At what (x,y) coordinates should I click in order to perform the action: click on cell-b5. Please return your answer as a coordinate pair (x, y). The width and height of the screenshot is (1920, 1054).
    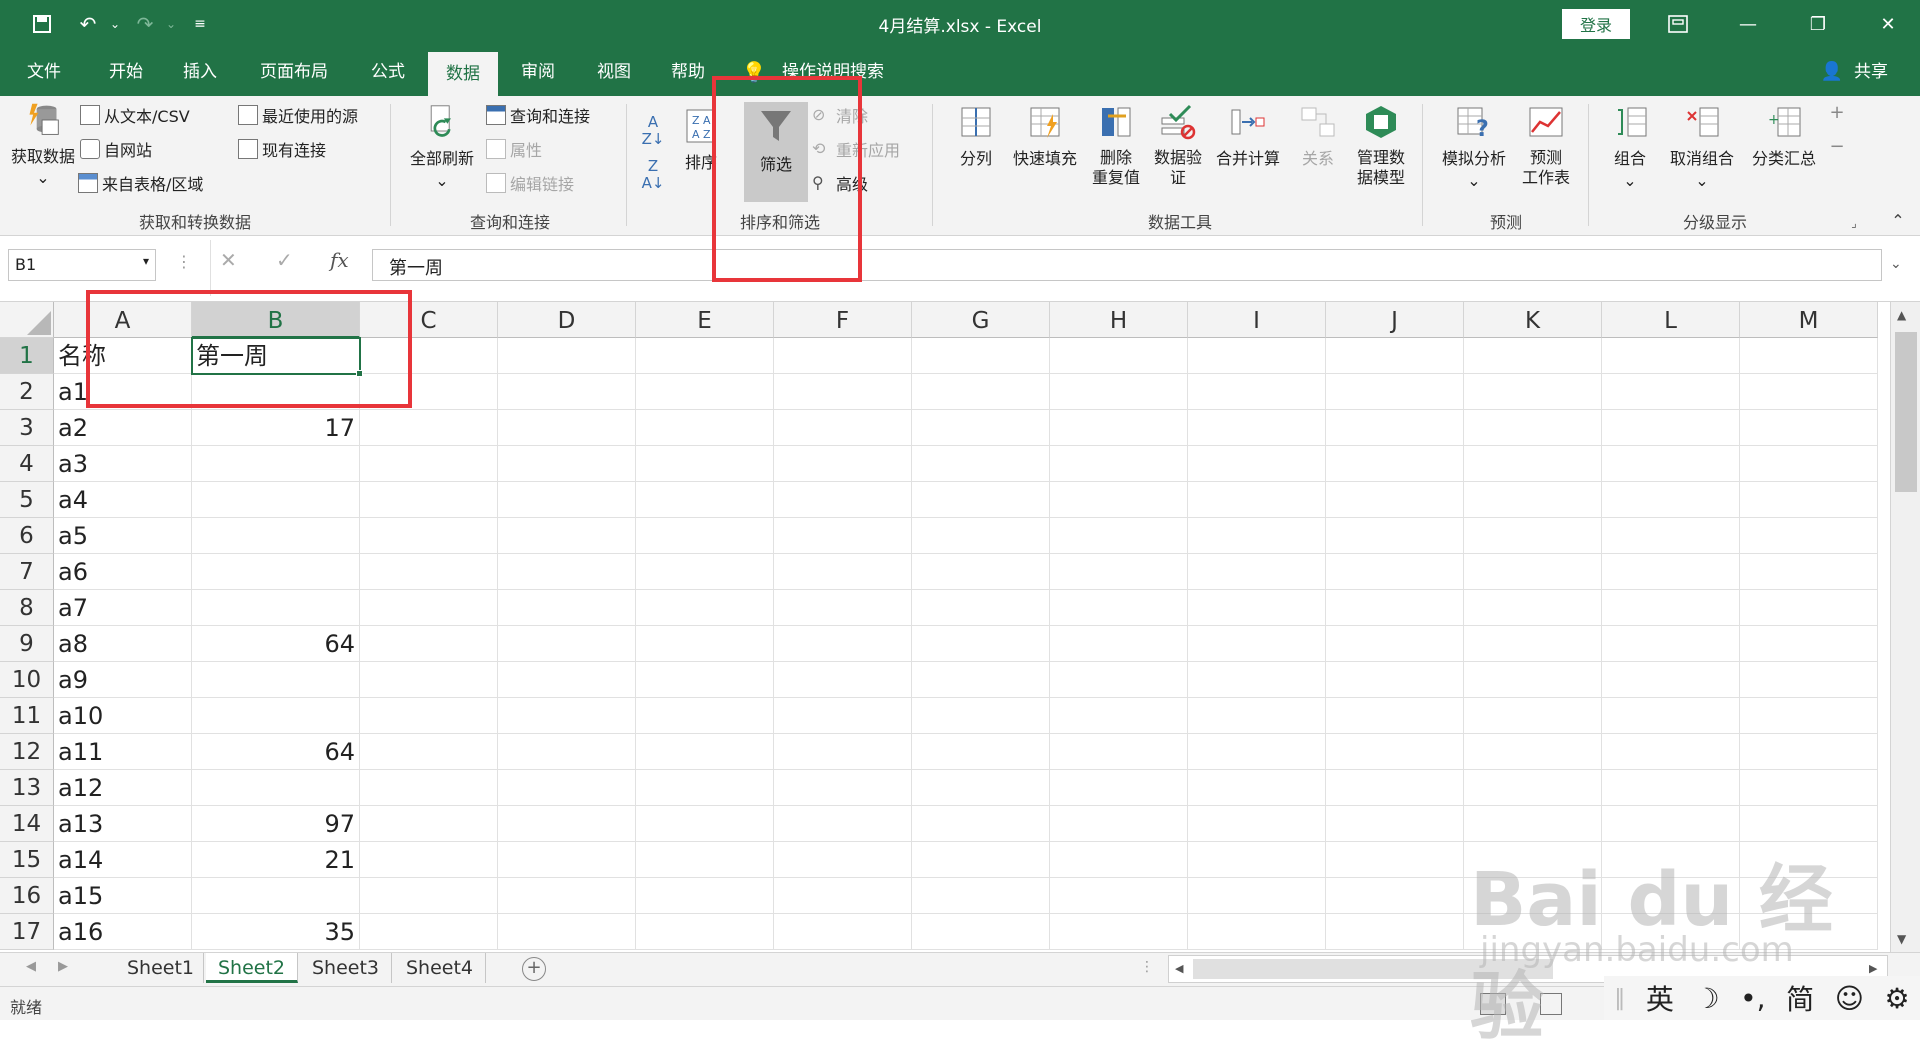
    Looking at the image, I should click on (276, 500).